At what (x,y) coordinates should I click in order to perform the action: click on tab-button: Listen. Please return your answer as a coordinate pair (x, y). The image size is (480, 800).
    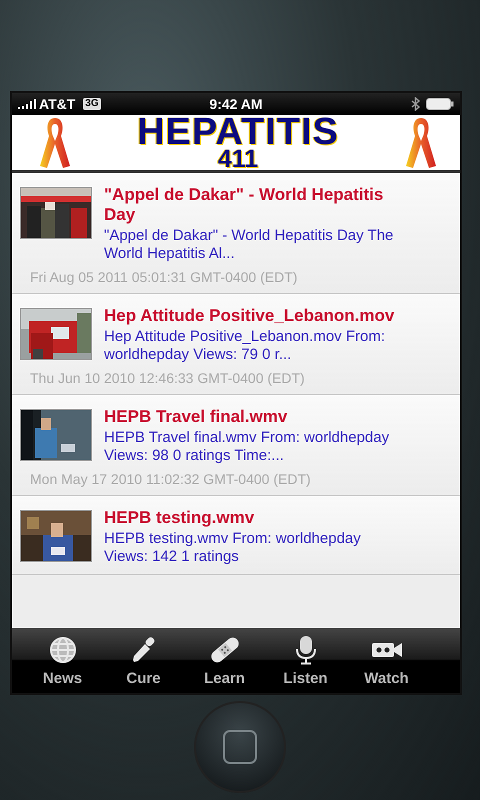
    Looking at the image, I should click on (305, 660).